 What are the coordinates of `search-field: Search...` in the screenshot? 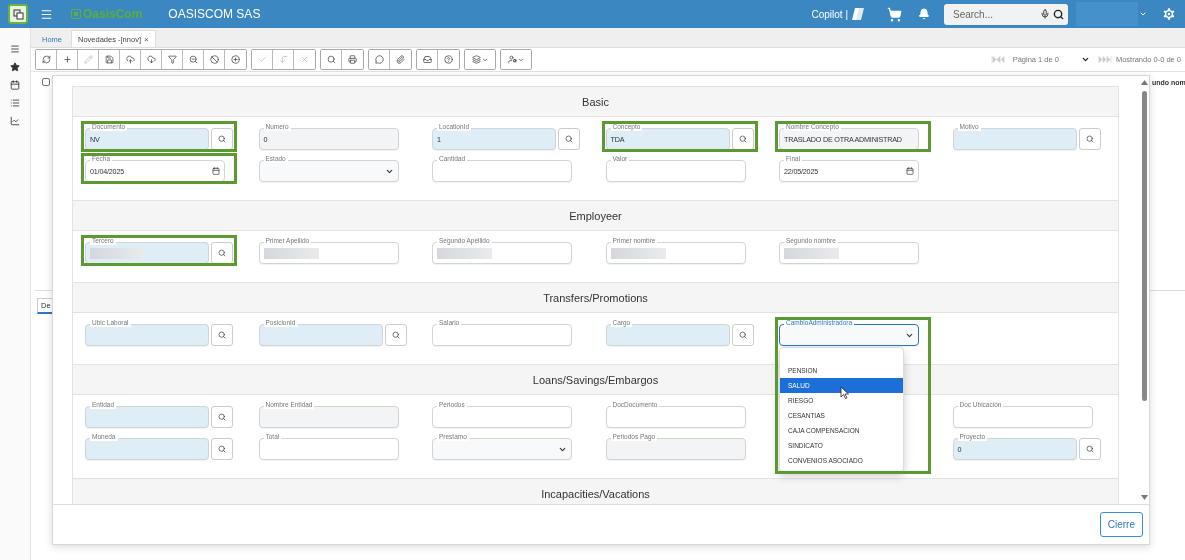 It's located at (1006, 14).